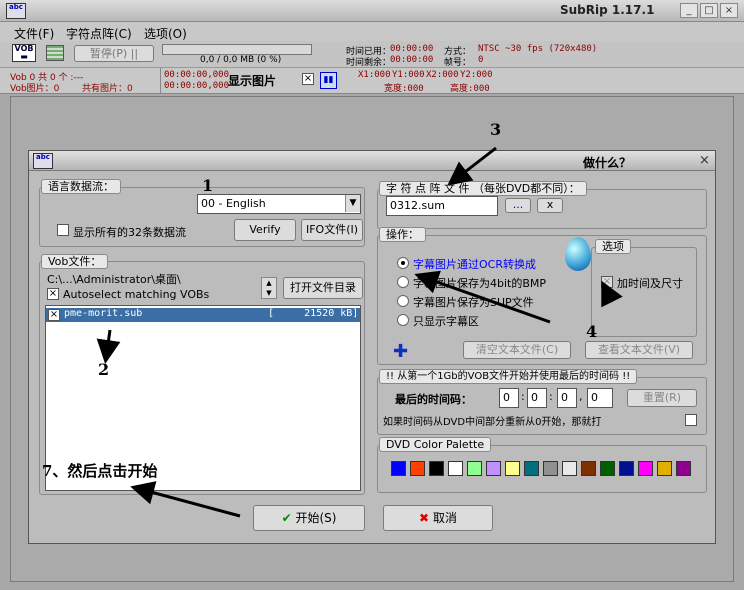 This screenshot has height=590, width=744. What do you see at coordinates (208, 185) in the screenshot?
I see `annotation-1: 1` at bounding box center [208, 185].